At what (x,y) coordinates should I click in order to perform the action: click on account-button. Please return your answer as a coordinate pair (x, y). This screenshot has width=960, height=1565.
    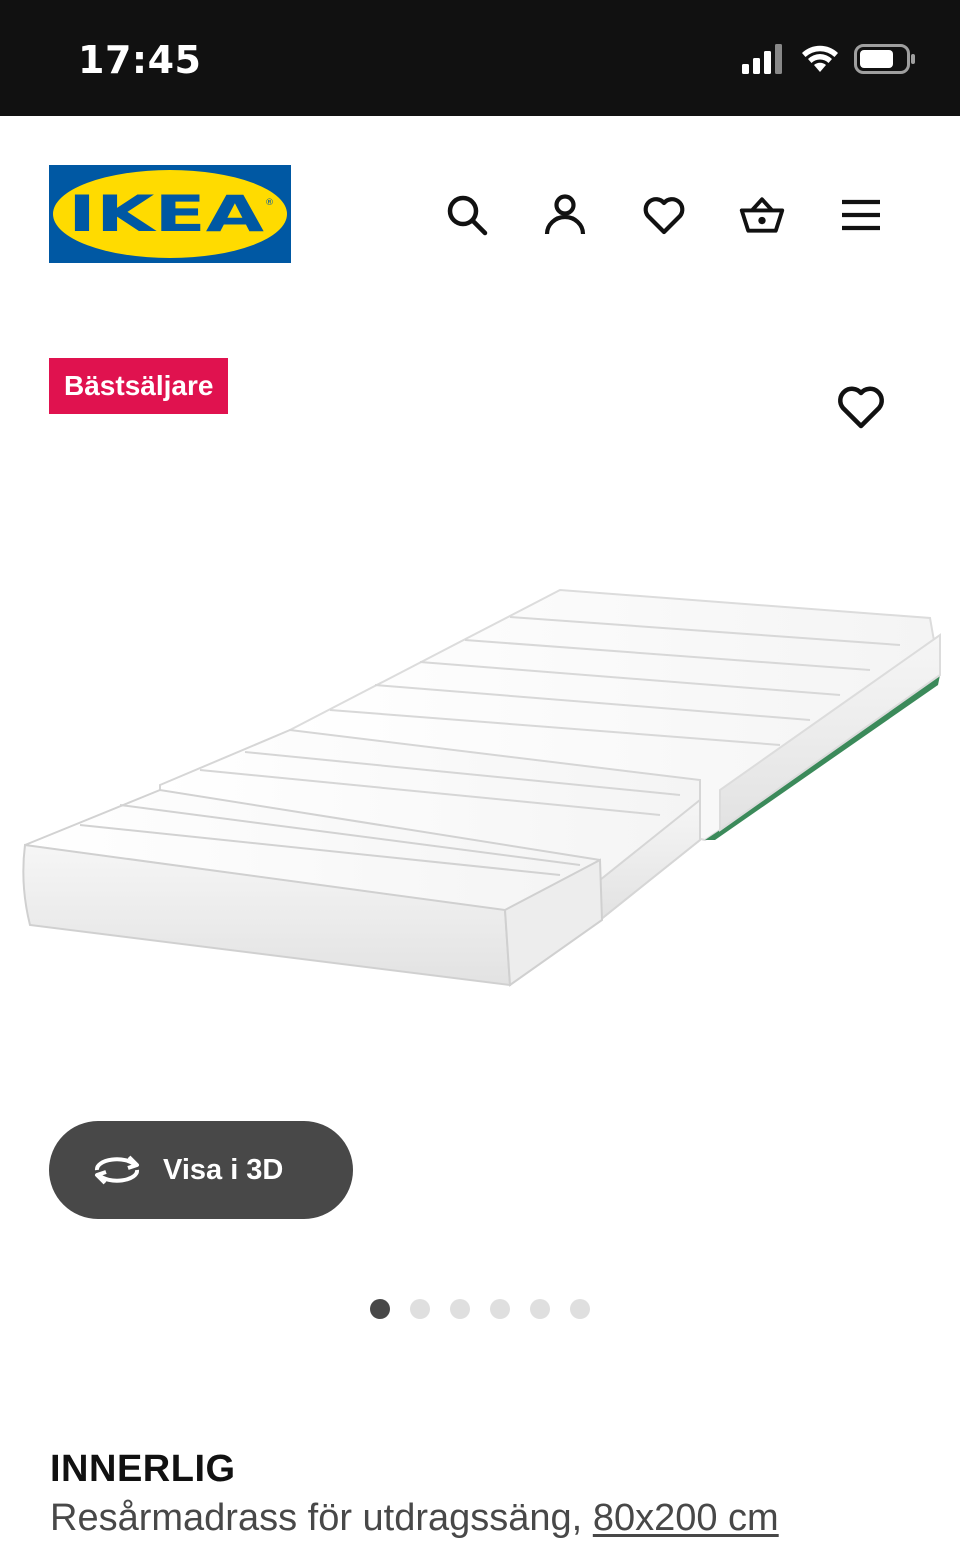
    Looking at the image, I should click on (565, 215).